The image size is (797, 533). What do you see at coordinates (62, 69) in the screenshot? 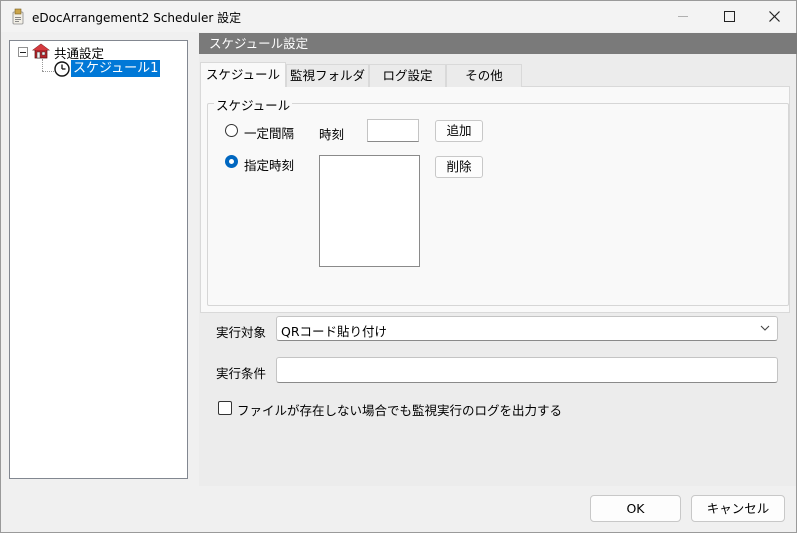
I see `clock-icon` at bounding box center [62, 69].